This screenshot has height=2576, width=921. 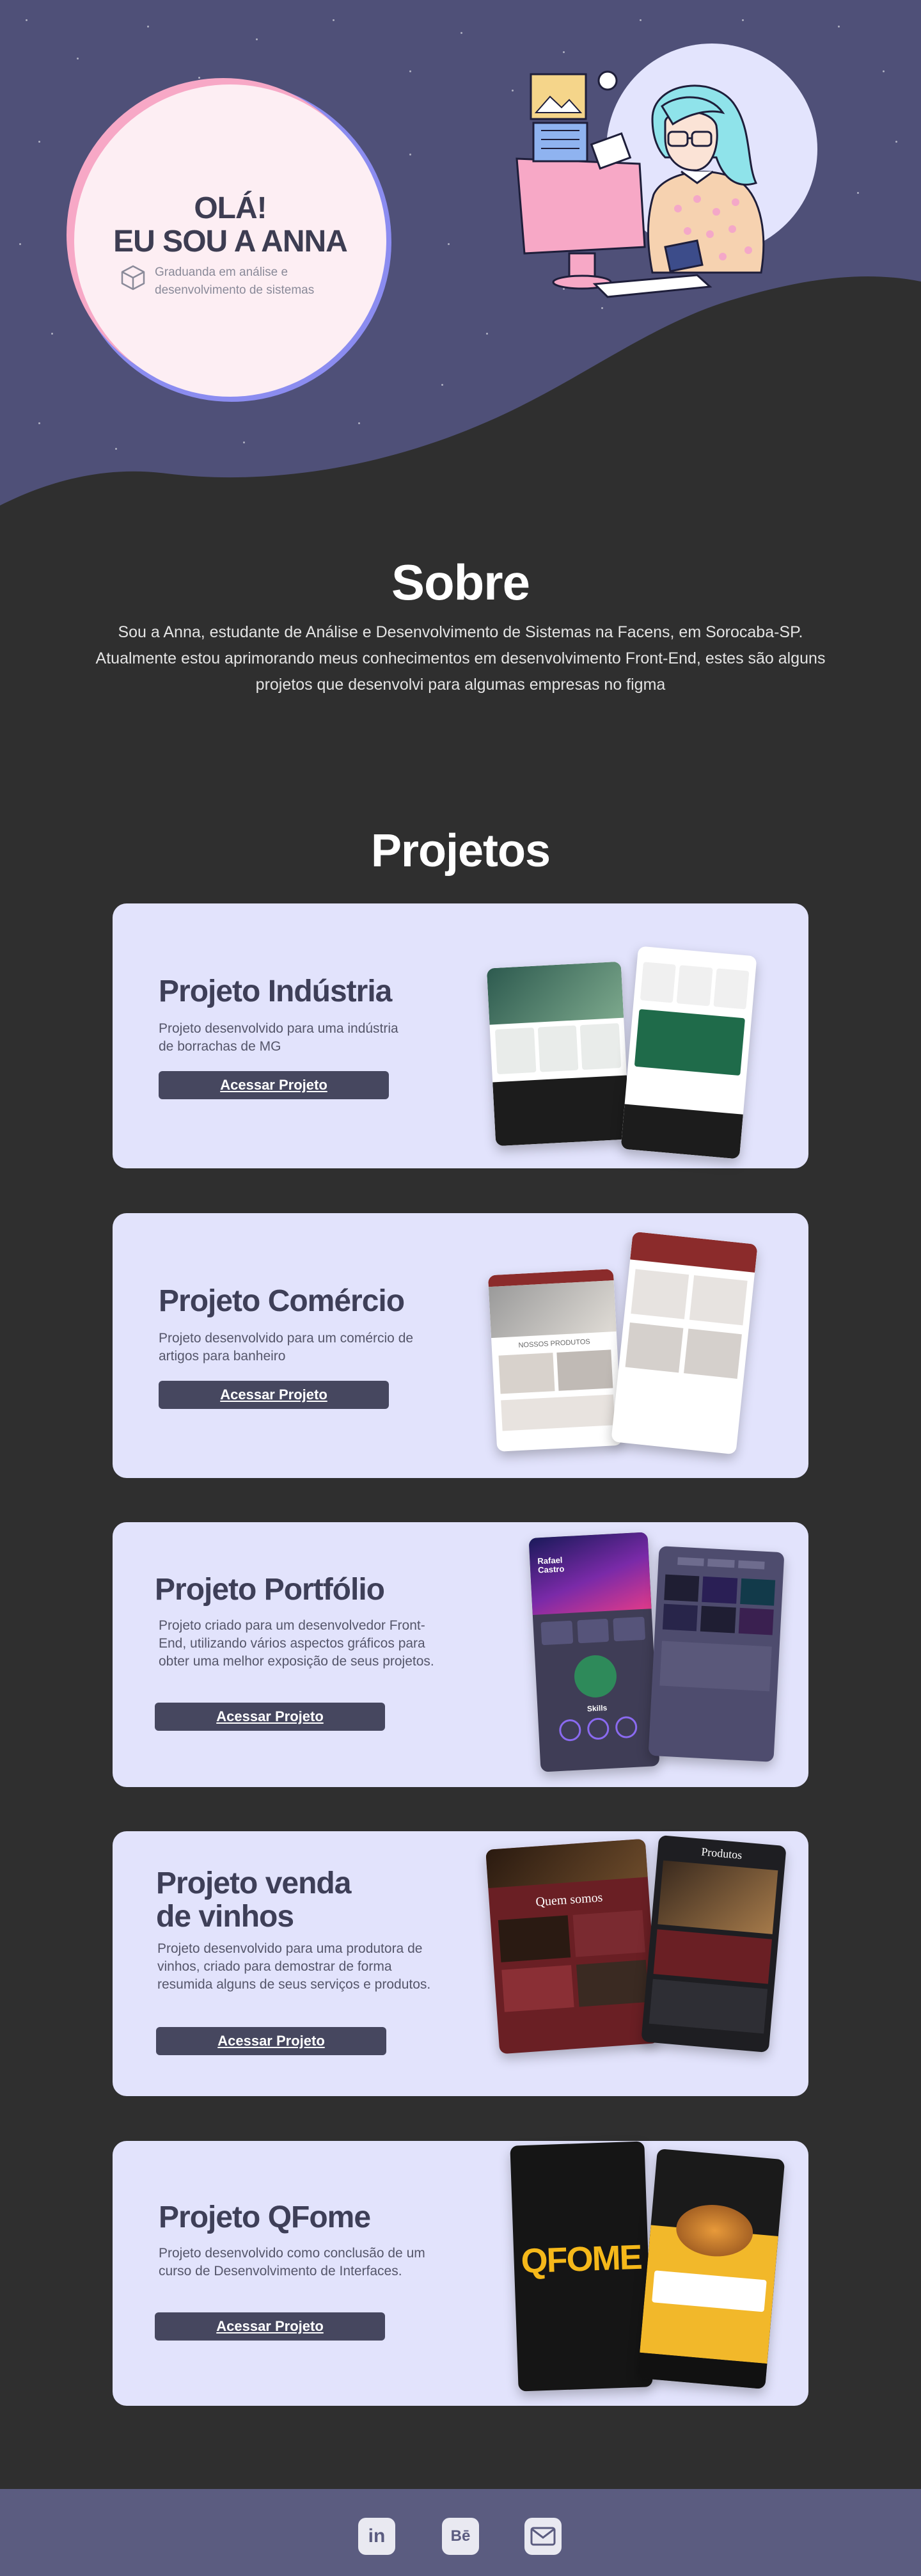 I want to click on project-title: Projeto Indústria, so click(x=275, y=991).